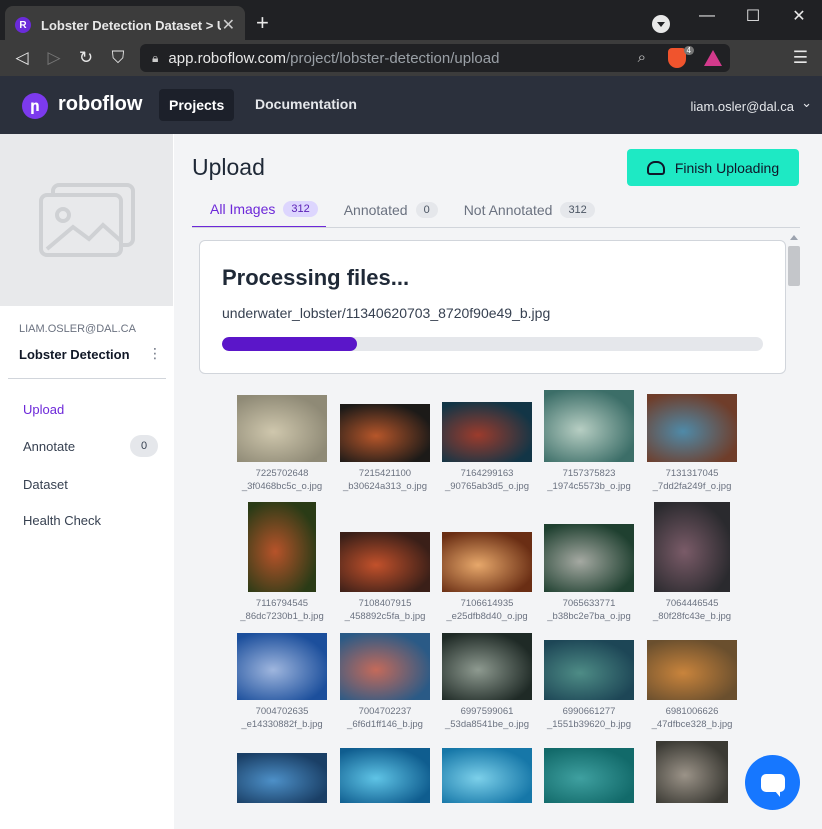 The height and width of the screenshot is (829, 822). I want to click on roboflow-logo-icon: ր, so click(35, 106).